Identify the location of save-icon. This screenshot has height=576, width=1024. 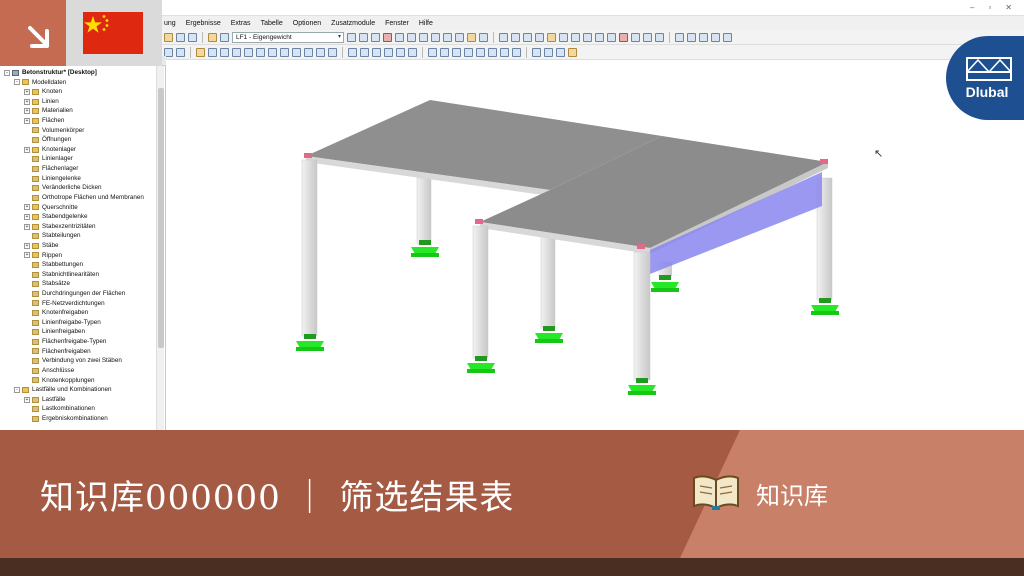
(192, 37).